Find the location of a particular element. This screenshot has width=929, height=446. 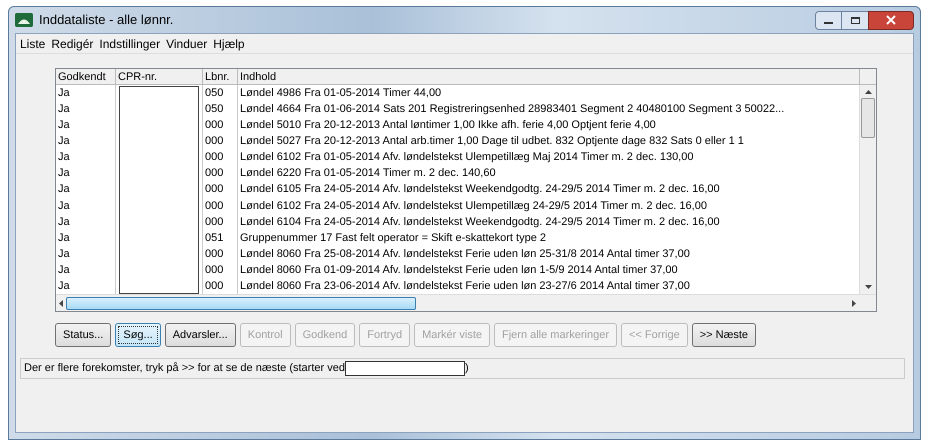

status-text: Der er flere forekomster, tryk på >> for at se de næste (starter ved is located at coordinates (184, 368).